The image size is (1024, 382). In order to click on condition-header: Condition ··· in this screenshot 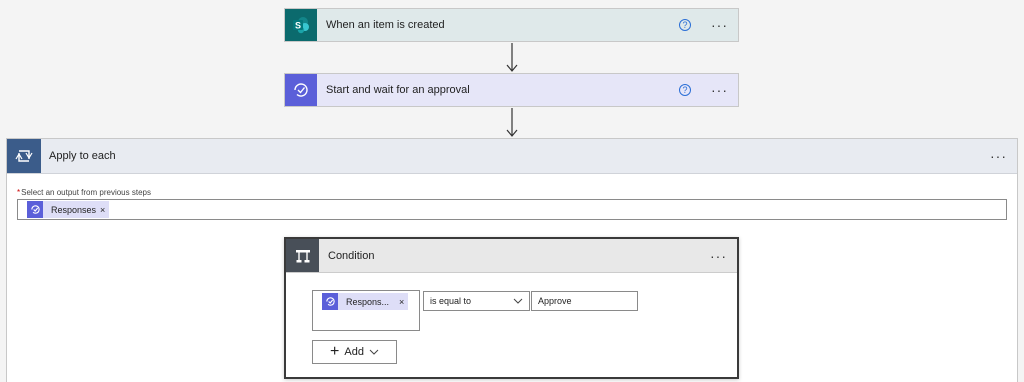, I will do `click(511, 256)`.